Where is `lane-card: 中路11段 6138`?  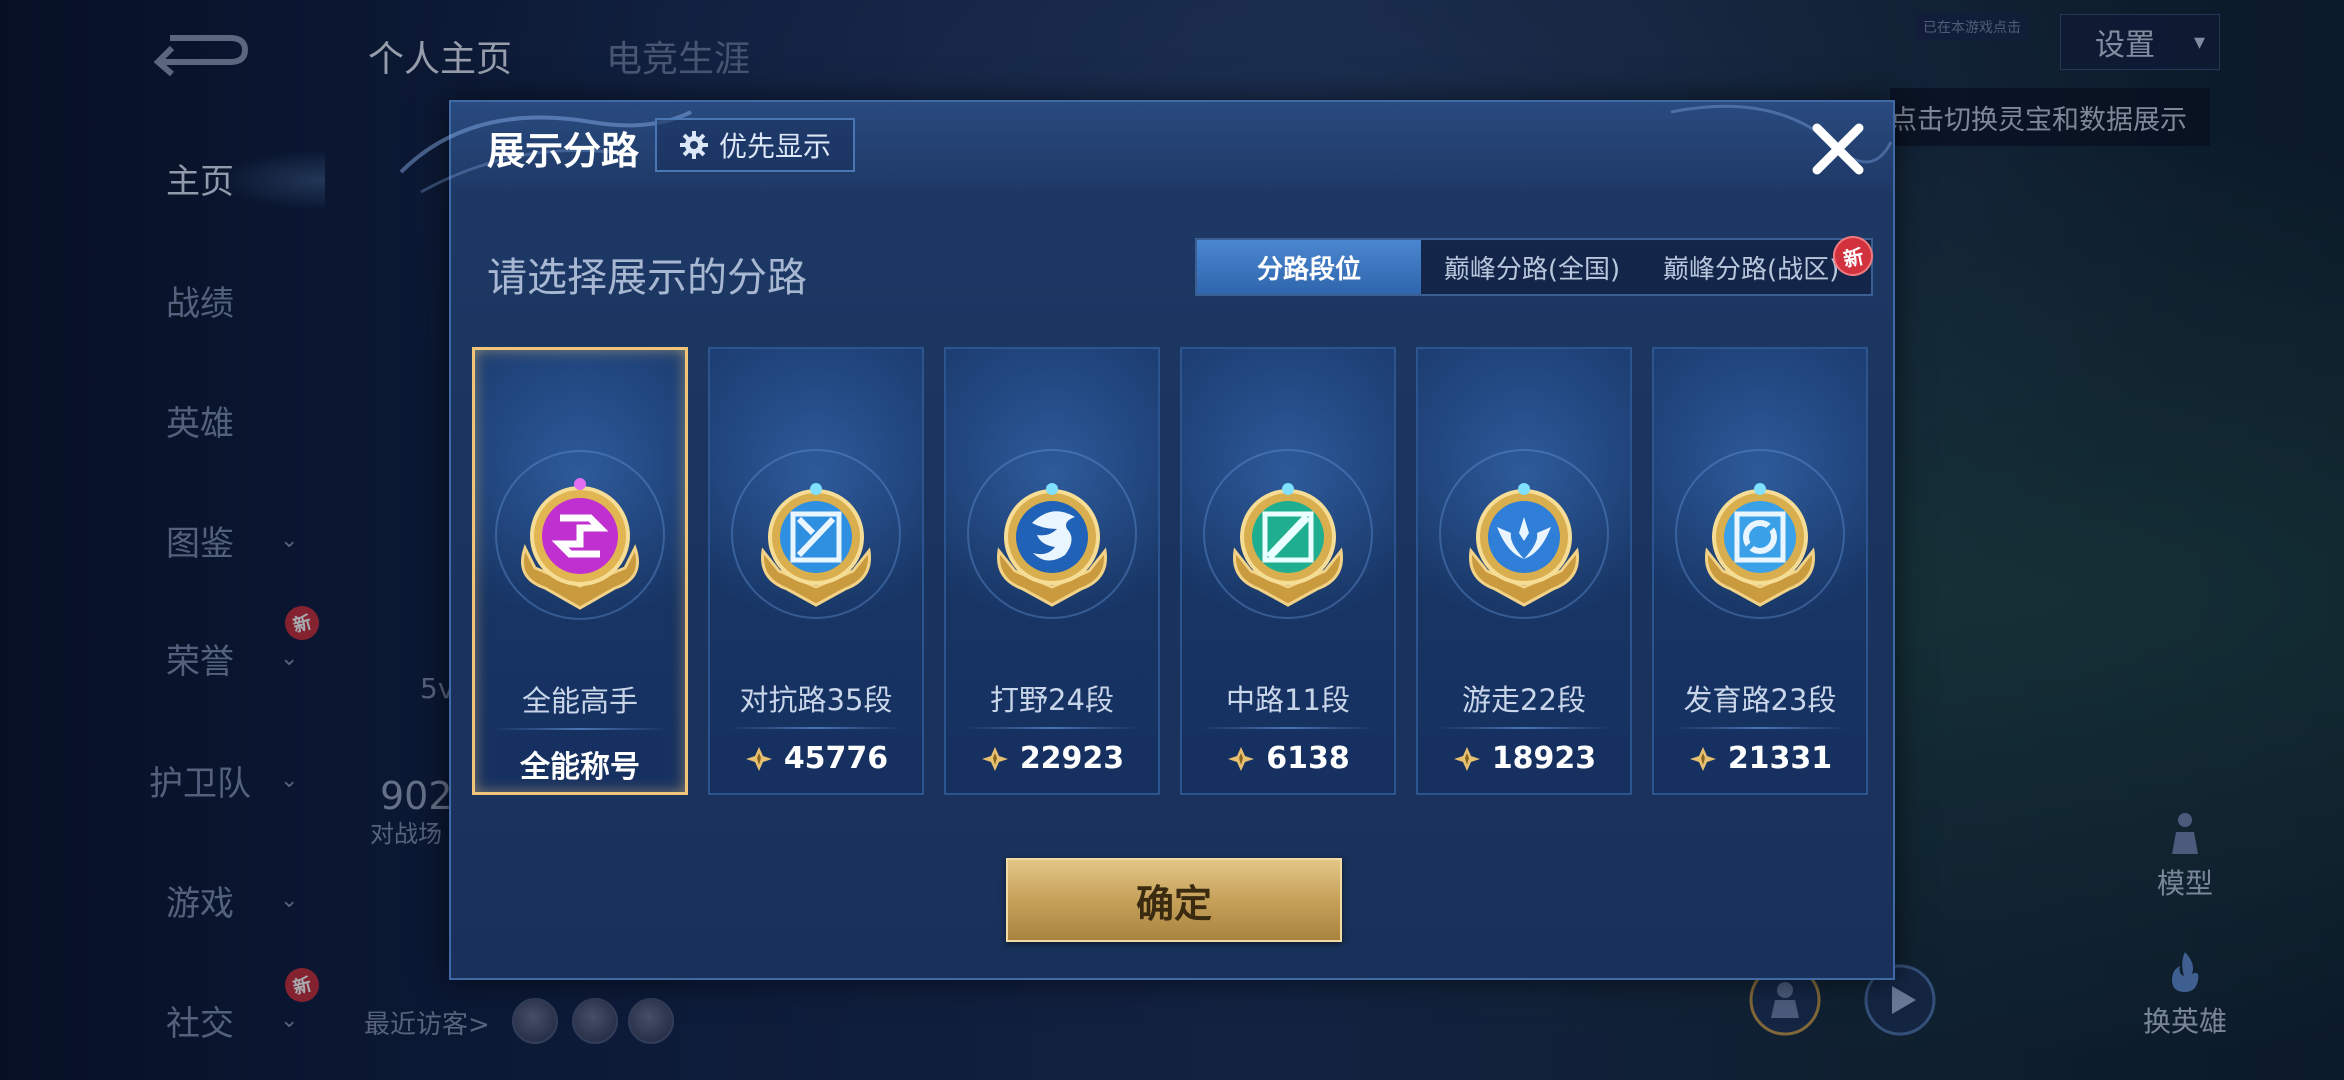 lane-card: 中路11段 6138 is located at coordinates (1288, 571).